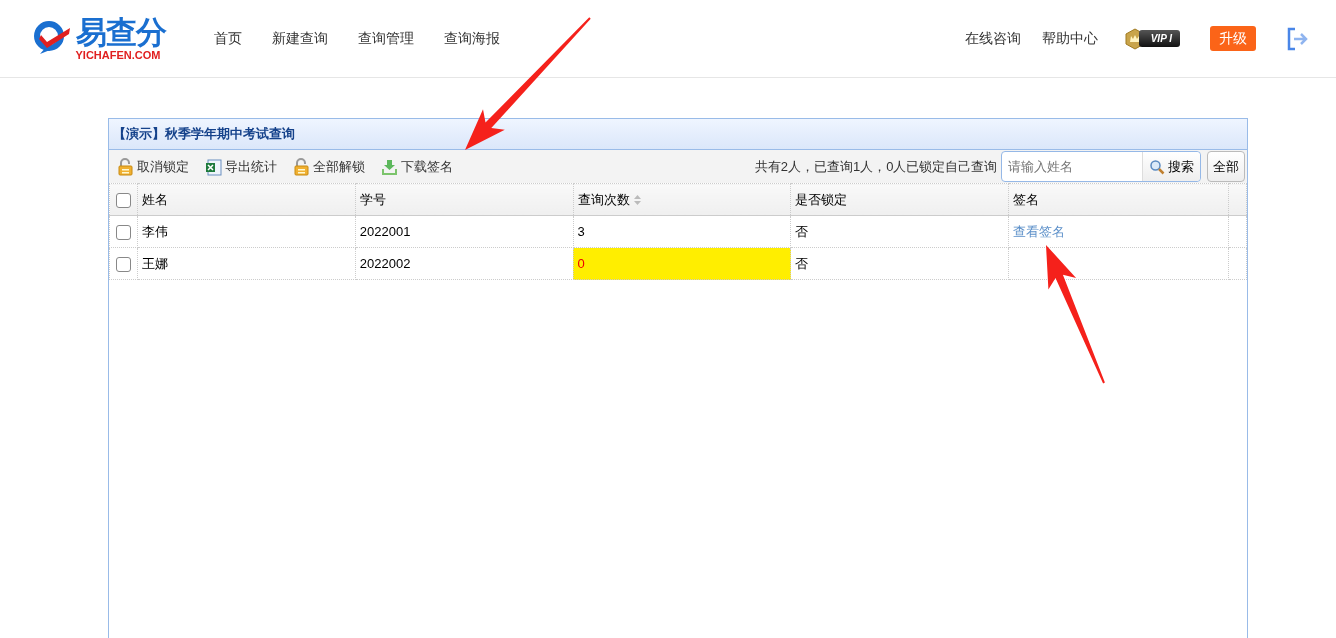  I want to click on nav-link: 查询管理, so click(385, 38).